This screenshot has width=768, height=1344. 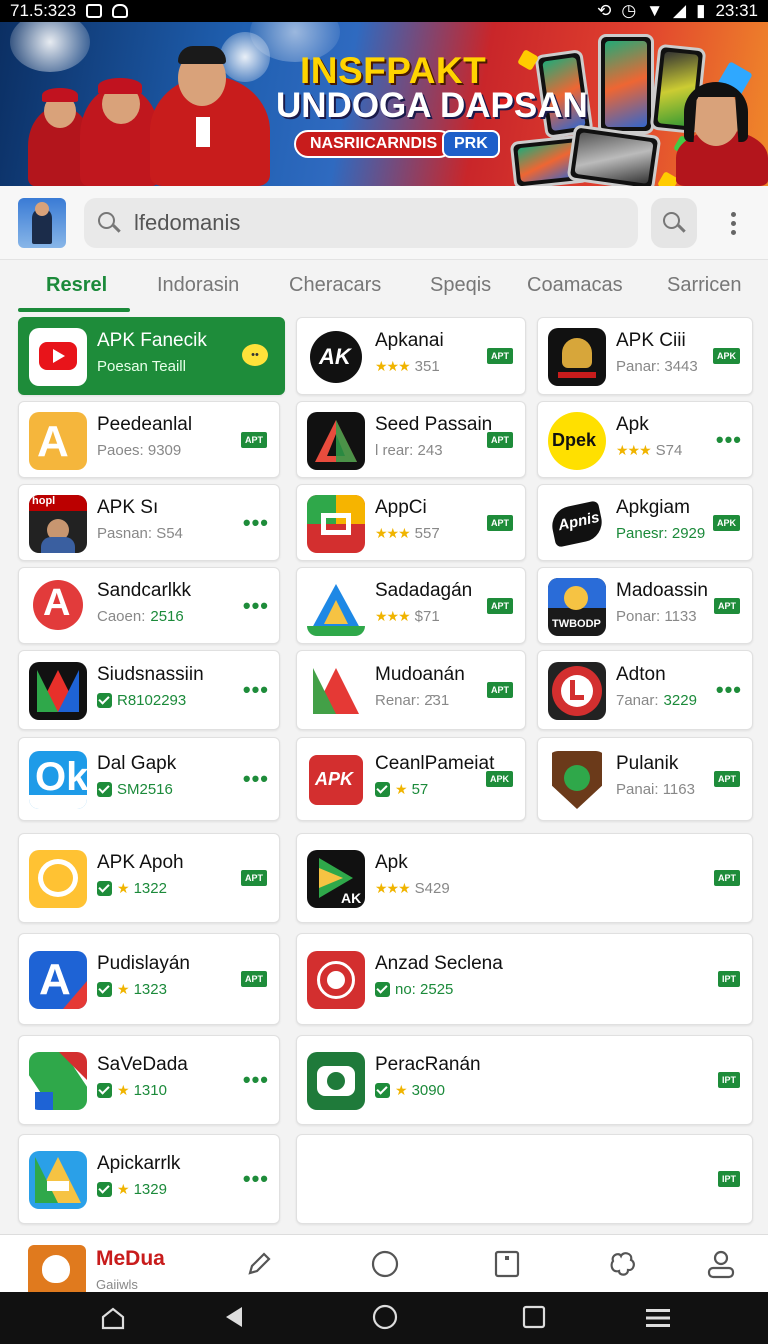 I want to click on status-time-left: 71.5:323, so click(x=43, y=10).